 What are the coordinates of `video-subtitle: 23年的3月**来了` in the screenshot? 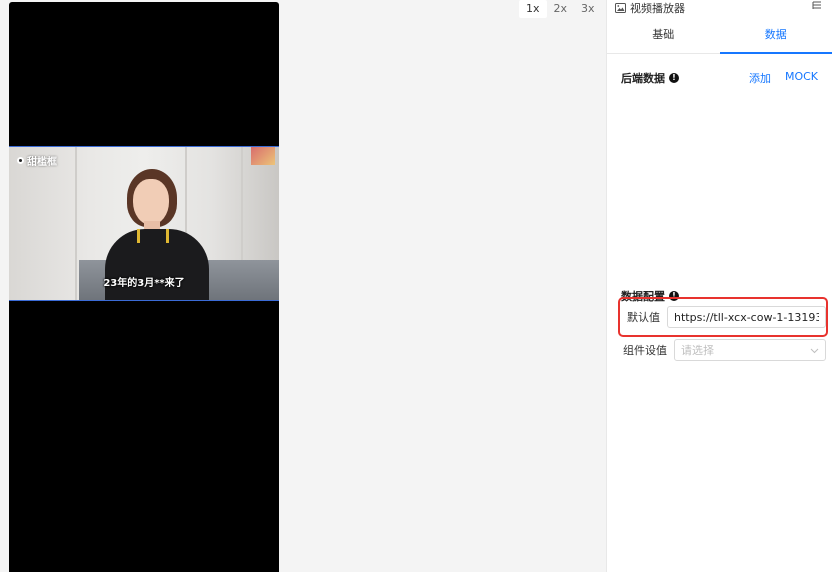 It's located at (144, 283).